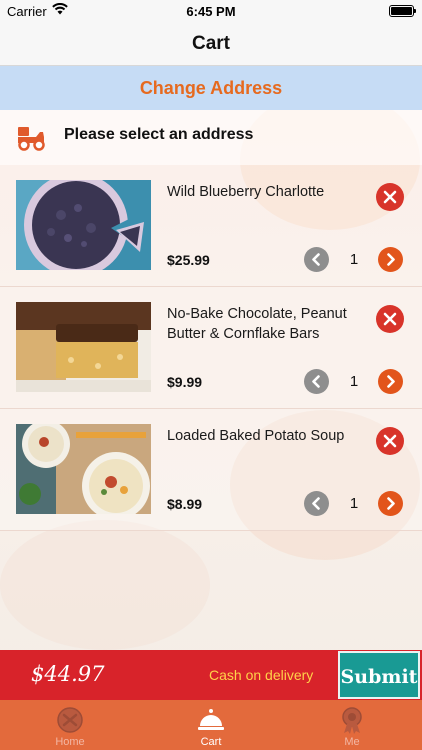 Image resolution: width=422 pixels, height=750 pixels. What do you see at coordinates (31, 140) in the screenshot?
I see `delivery-scooter-icon` at bounding box center [31, 140].